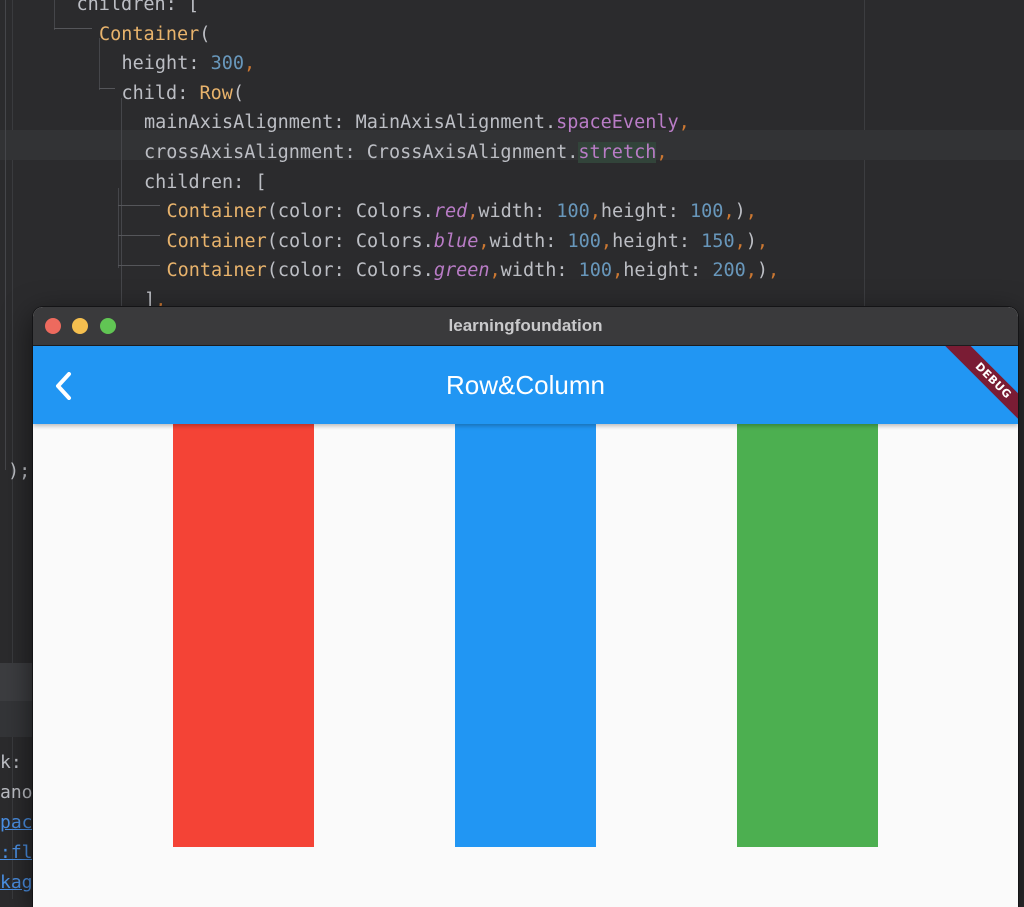 This screenshot has height=907, width=1024. What do you see at coordinates (450, 212) in the screenshot?
I see `code-token: red` at bounding box center [450, 212].